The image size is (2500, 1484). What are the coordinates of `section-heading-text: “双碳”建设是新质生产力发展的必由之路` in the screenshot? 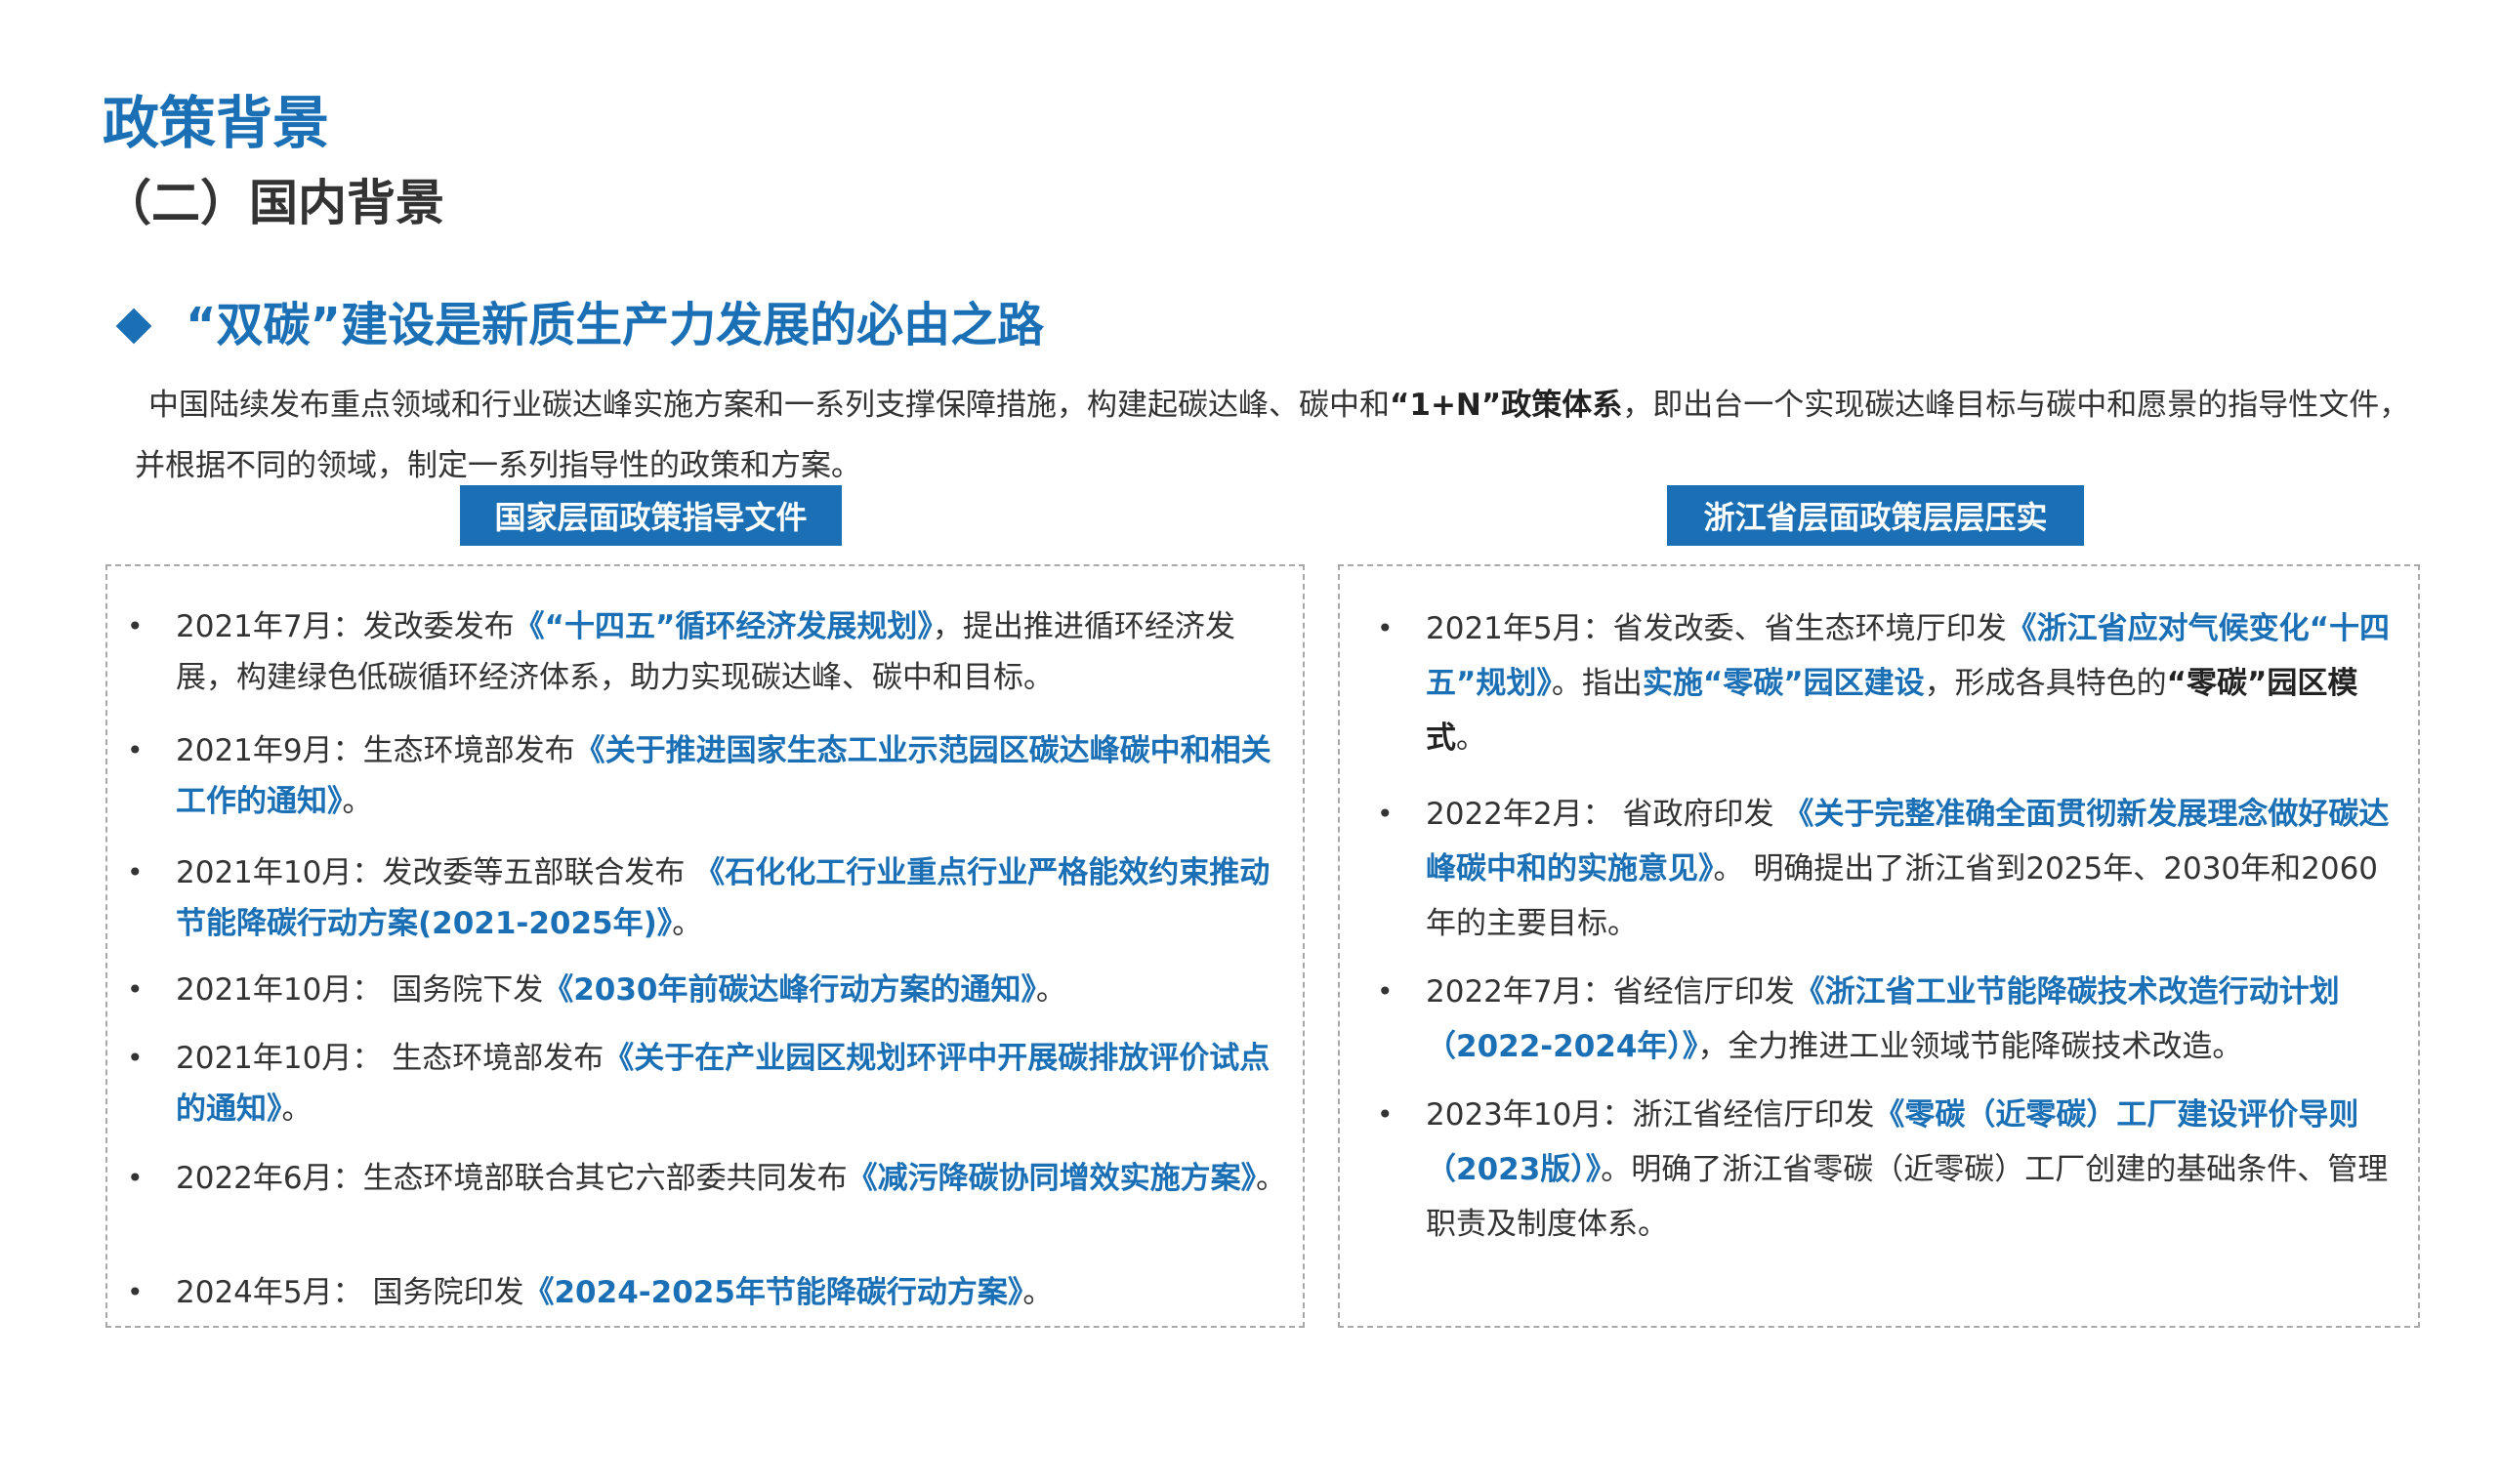 It's located at (615, 325).